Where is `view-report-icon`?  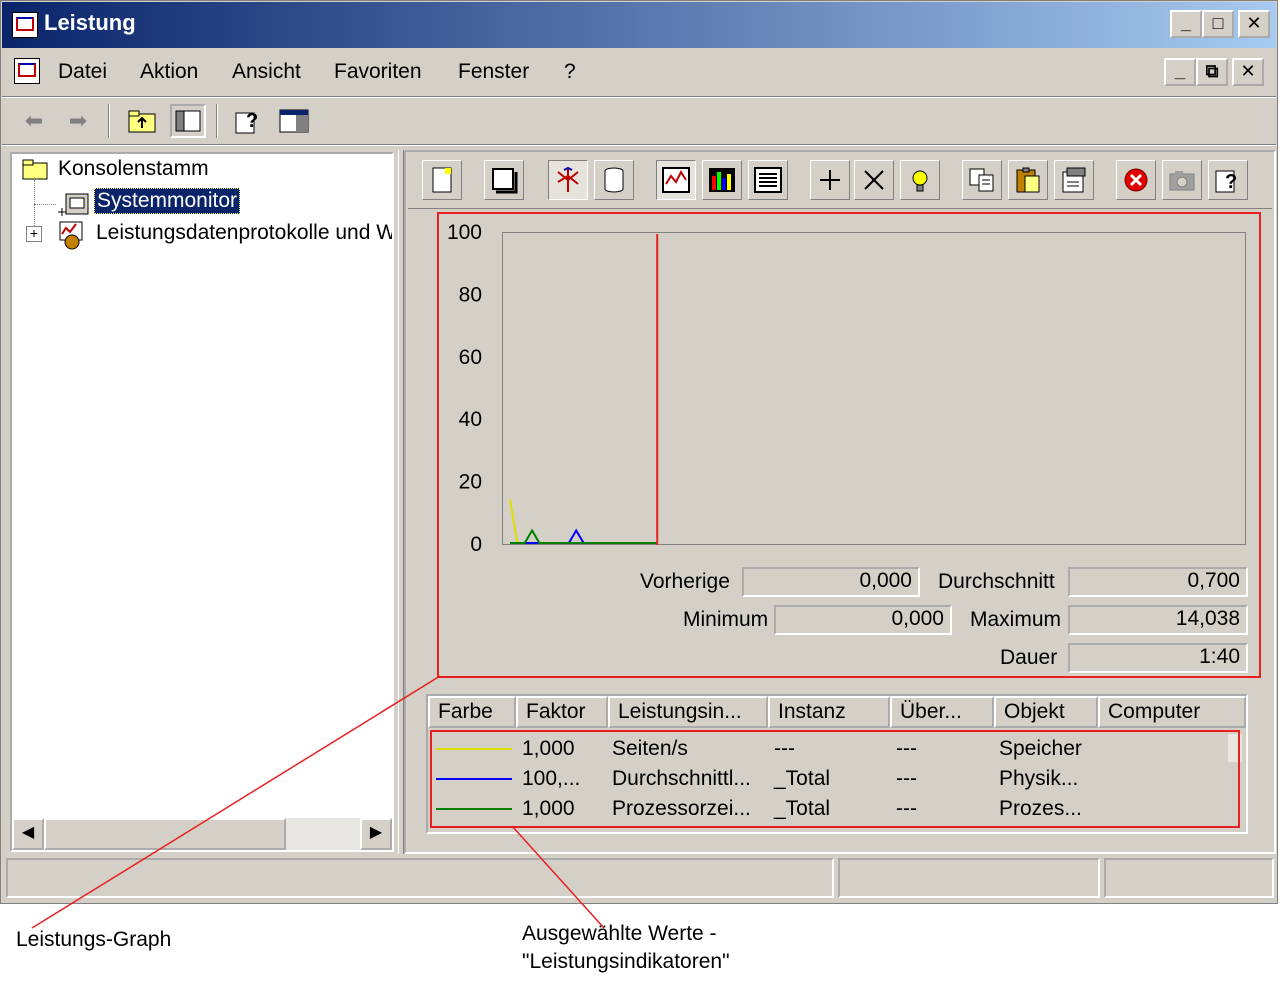 view-report-icon is located at coordinates (768, 180).